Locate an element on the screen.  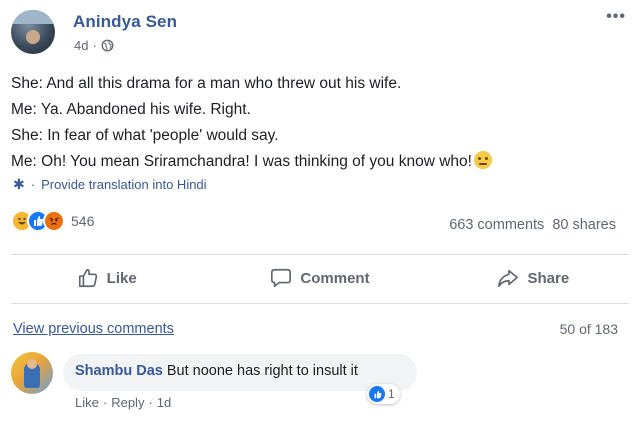
author-name: Anindya Sen is located at coordinates (125, 22).